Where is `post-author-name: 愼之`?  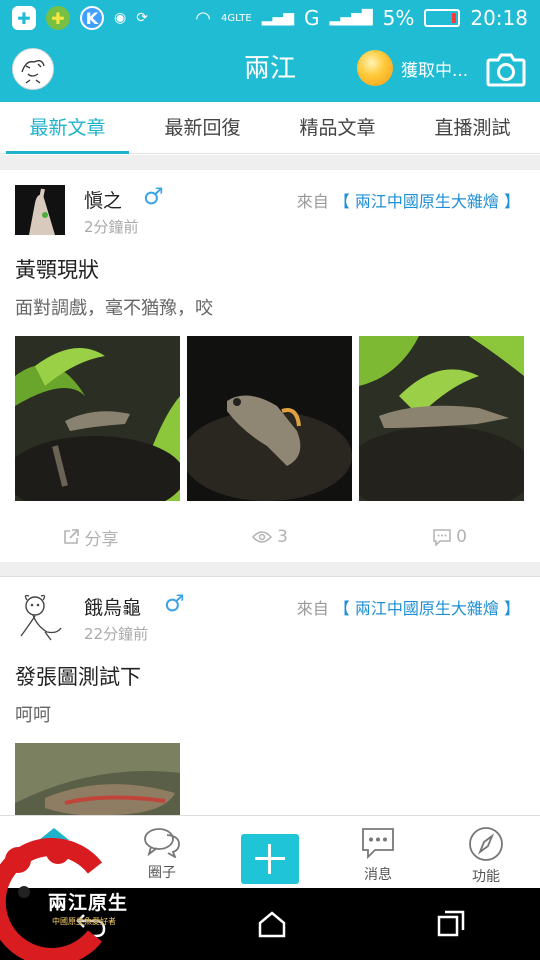 post-author-name: 愼之 is located at coordinates (103, 199).